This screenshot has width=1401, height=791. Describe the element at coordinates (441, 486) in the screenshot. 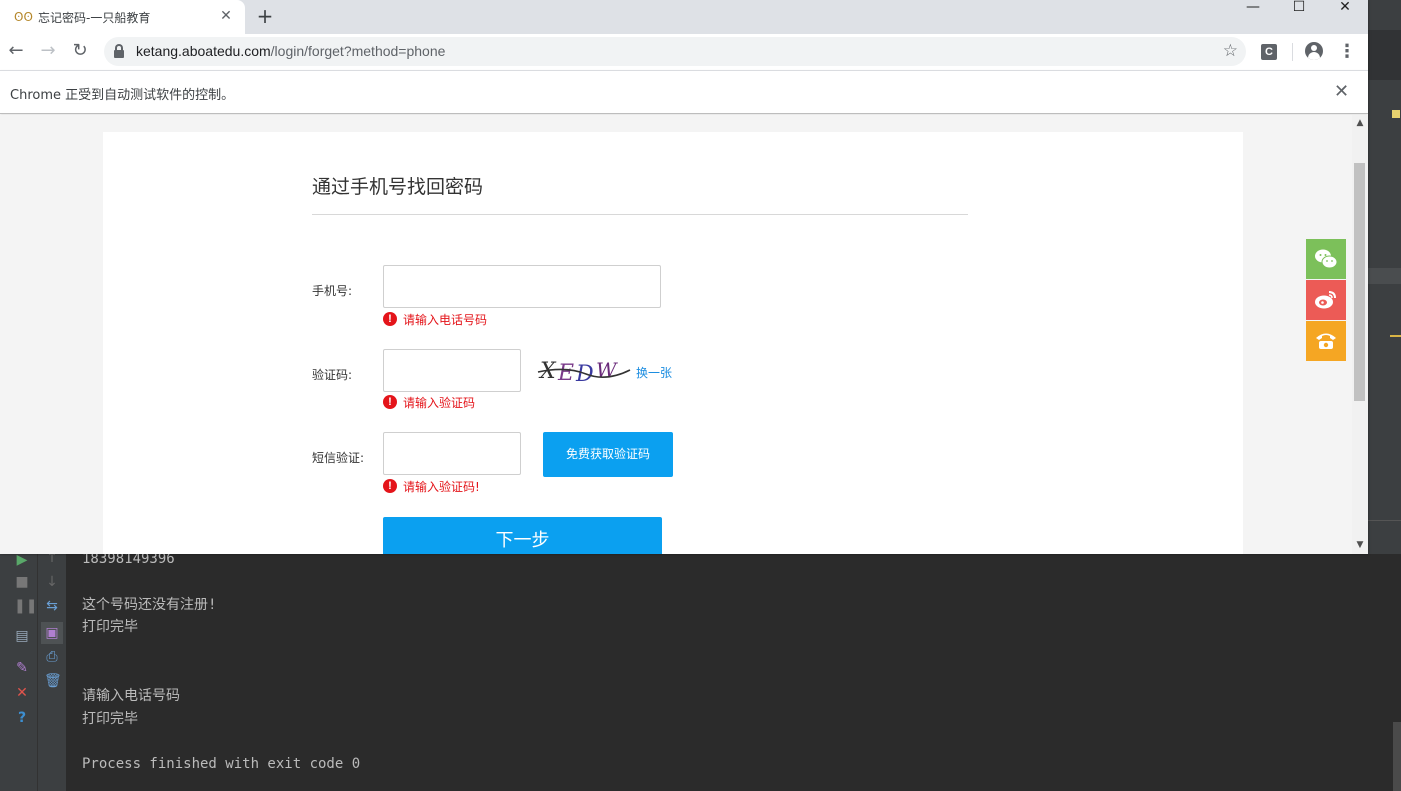

I see `sms-error-text: 请输入验证码!` at that location.